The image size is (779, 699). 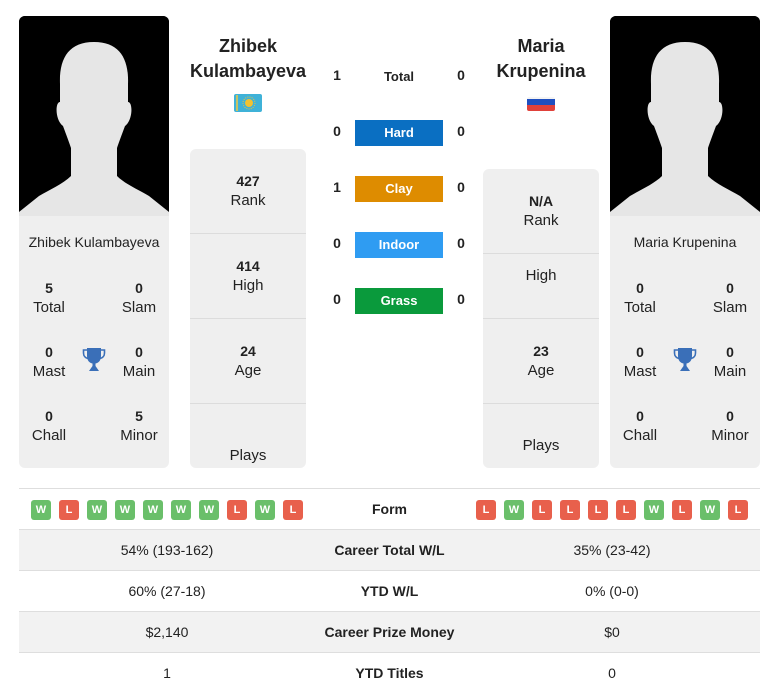 I want to click on surface-hard-button: Hard, so click(x=399, y=133).